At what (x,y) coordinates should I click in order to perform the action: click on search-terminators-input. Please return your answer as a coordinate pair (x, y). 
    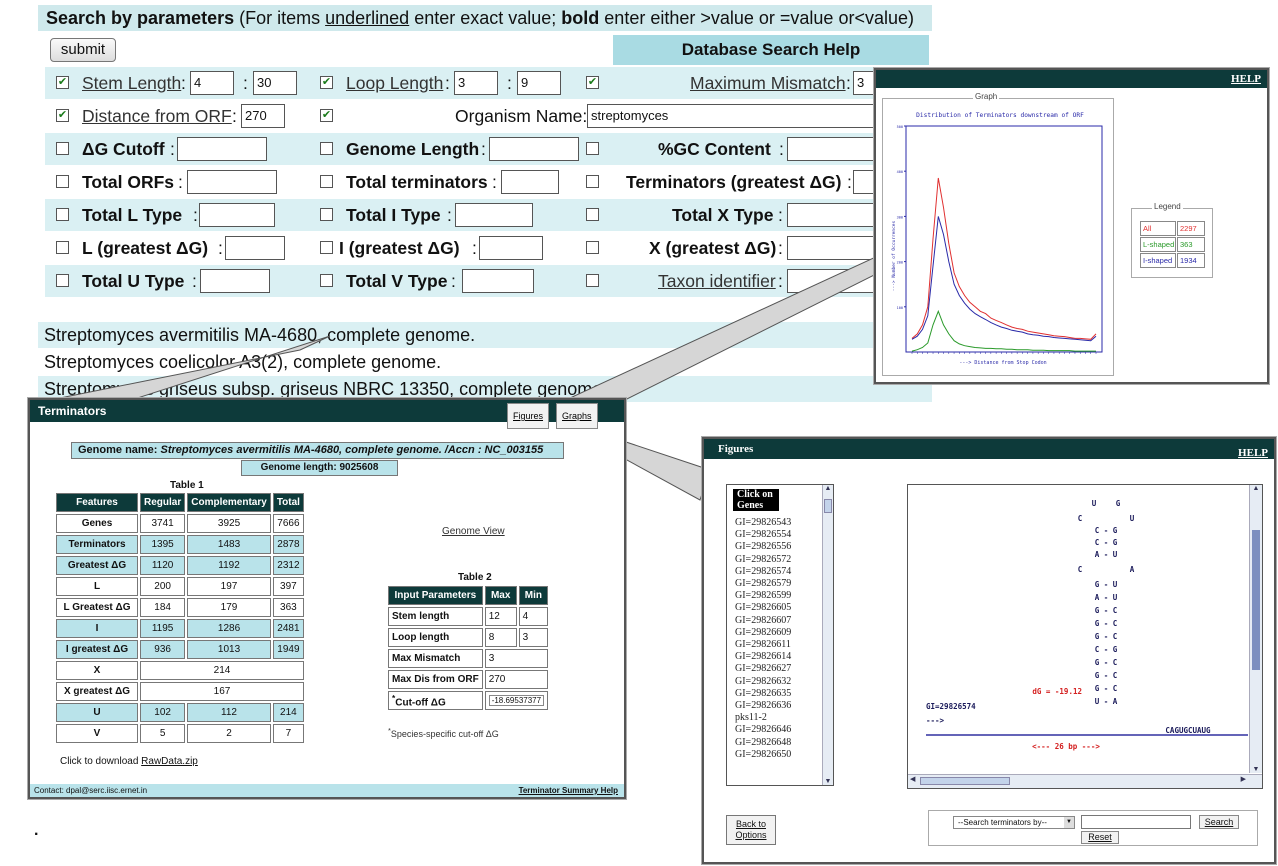
    Looking at the image, I should click on (1136, 822).